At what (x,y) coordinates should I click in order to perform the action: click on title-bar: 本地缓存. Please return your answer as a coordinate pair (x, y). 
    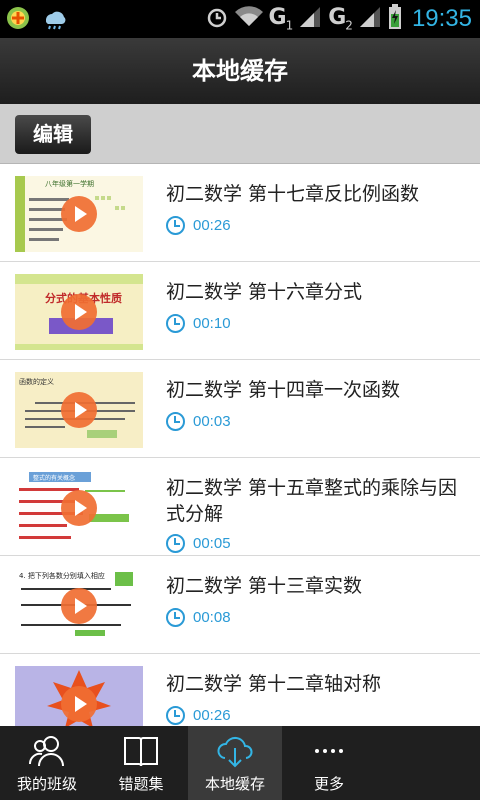
    Looking at the image, I should click on (240, 71).